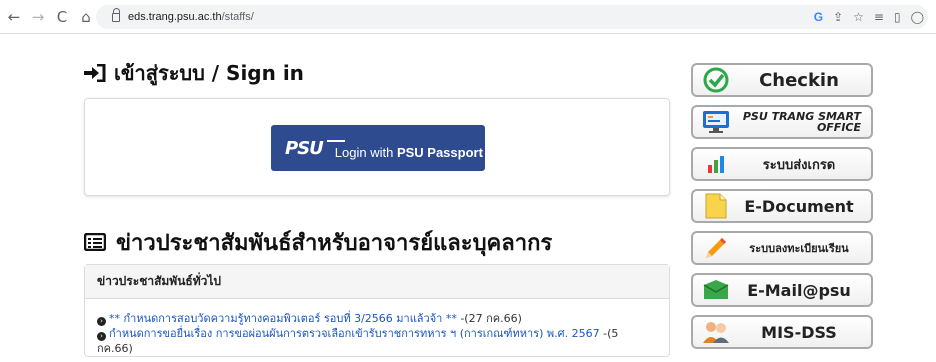 The width and height of the screenshot is (936, 362). What do you see at coordinates (716, 122) in the screenshot?
I see `monitor-icon` at bounding box center [716, 122].